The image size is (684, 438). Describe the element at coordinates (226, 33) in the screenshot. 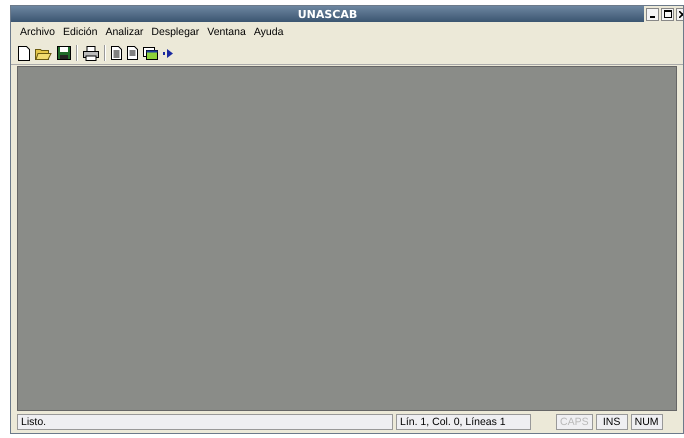

I see `menu-item: Ventana` at that location.